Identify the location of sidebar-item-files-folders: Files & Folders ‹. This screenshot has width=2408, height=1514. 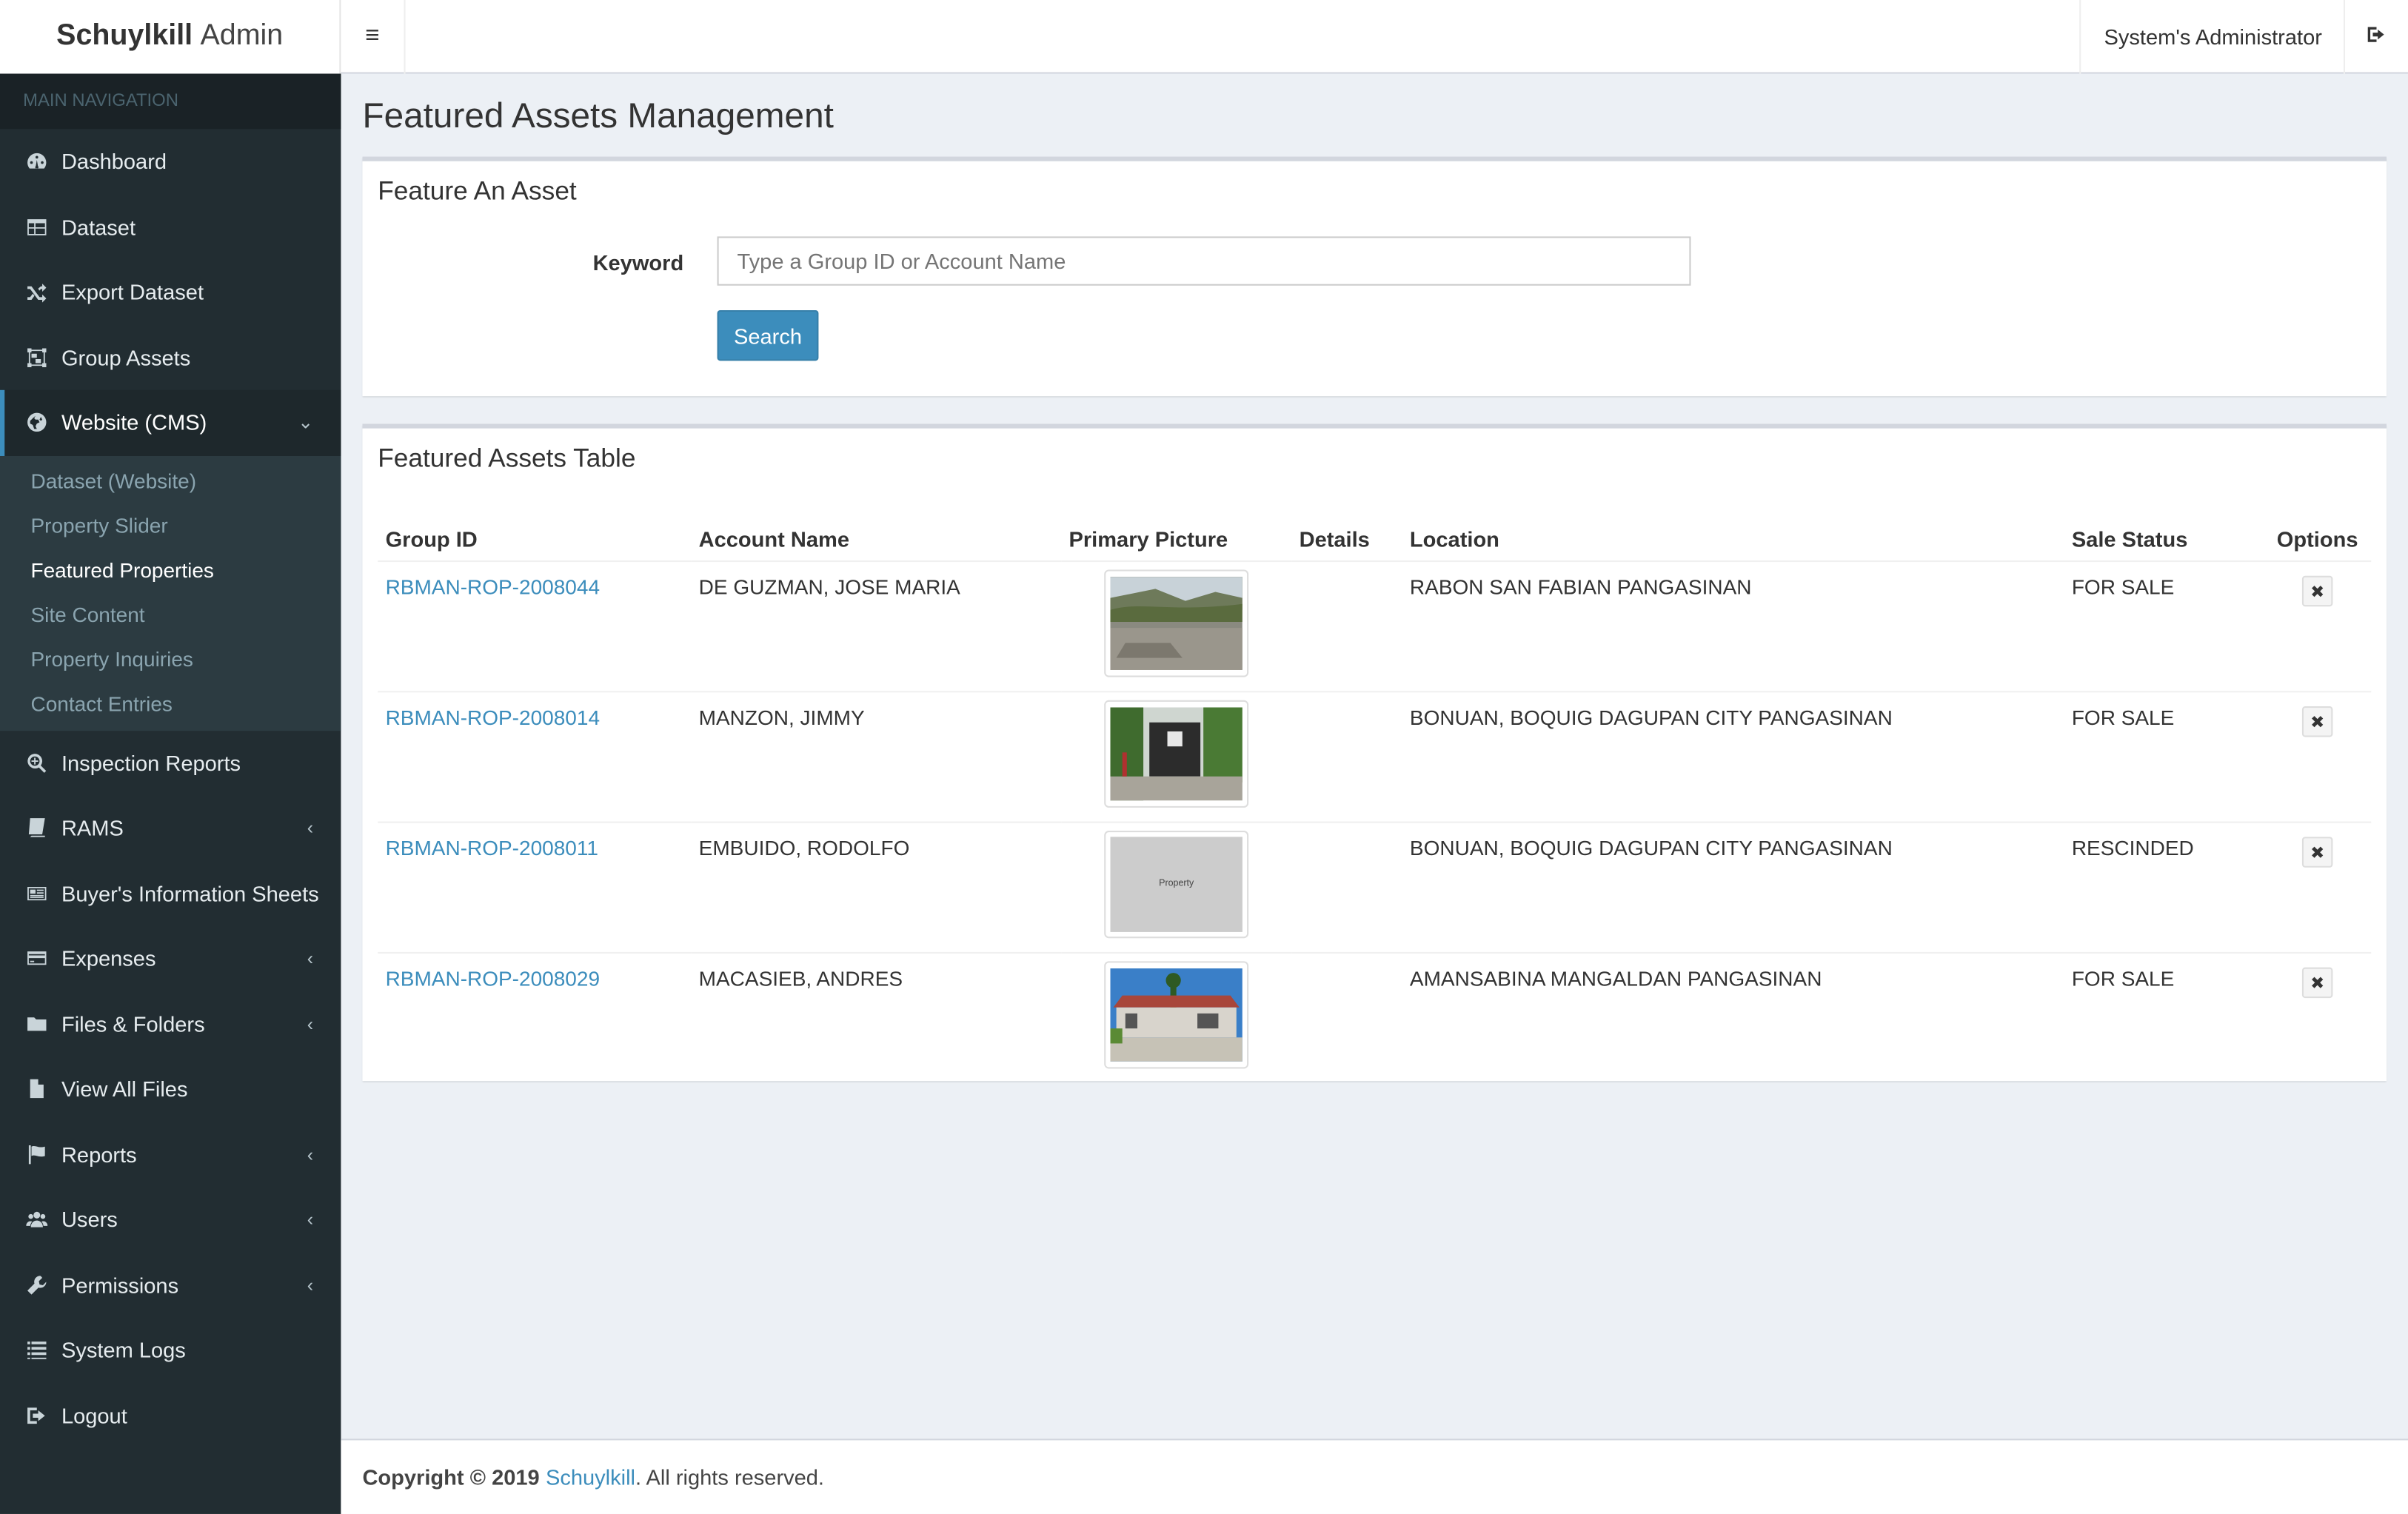
(170, 1023).